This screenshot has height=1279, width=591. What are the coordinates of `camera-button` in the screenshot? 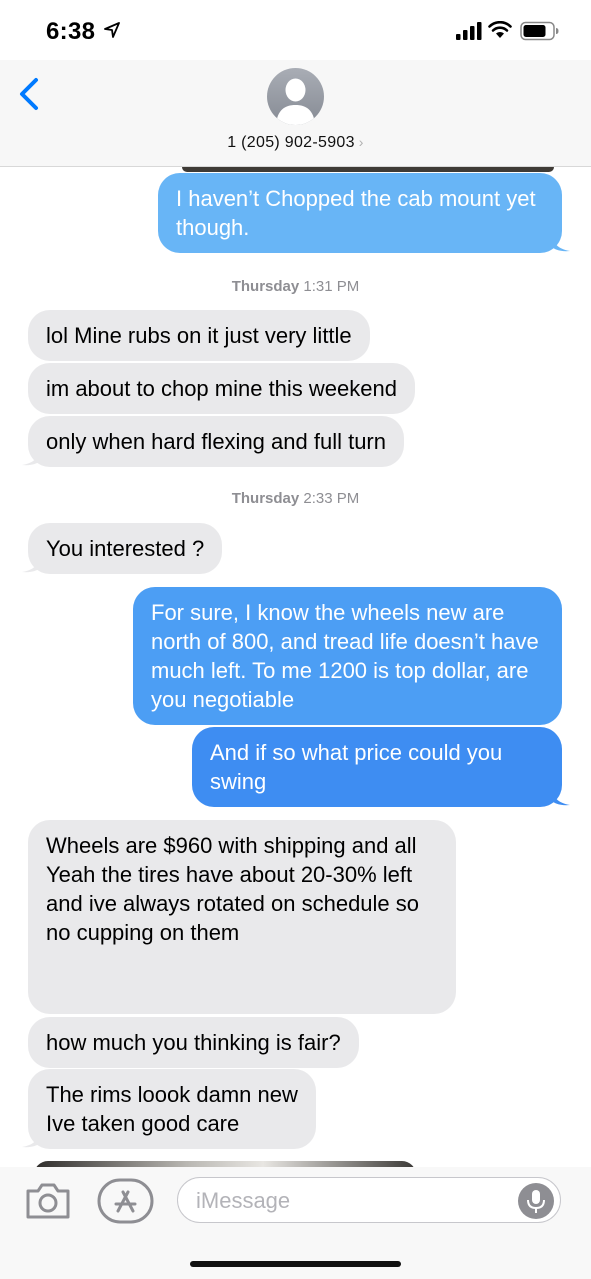 It's located at (48, 1201).